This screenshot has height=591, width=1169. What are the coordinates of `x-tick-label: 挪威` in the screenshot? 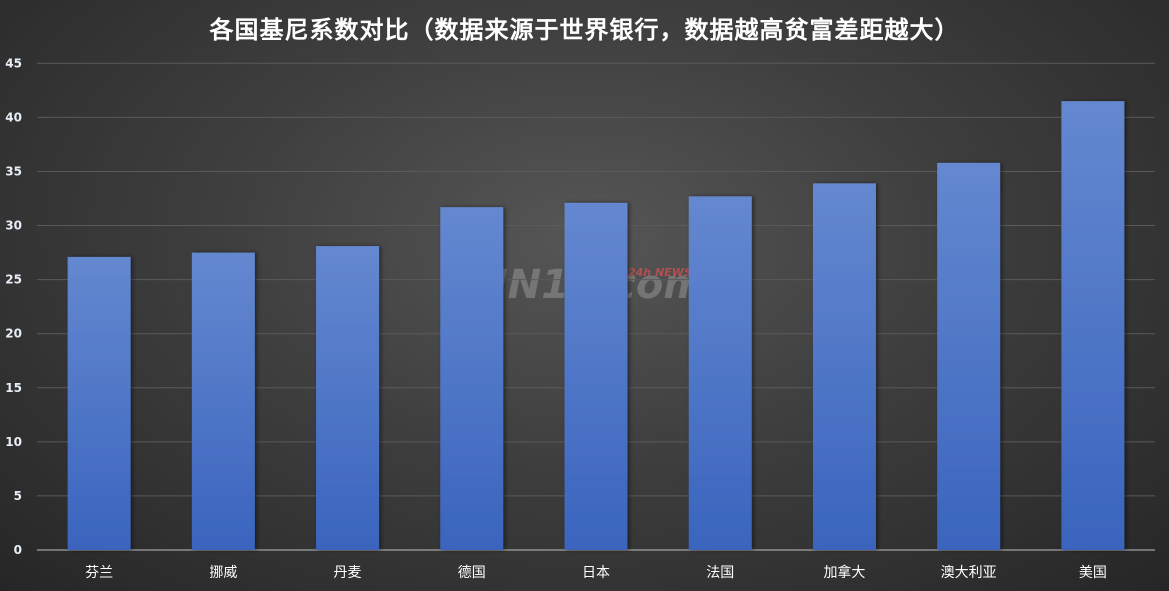 It's located at (223, 573).